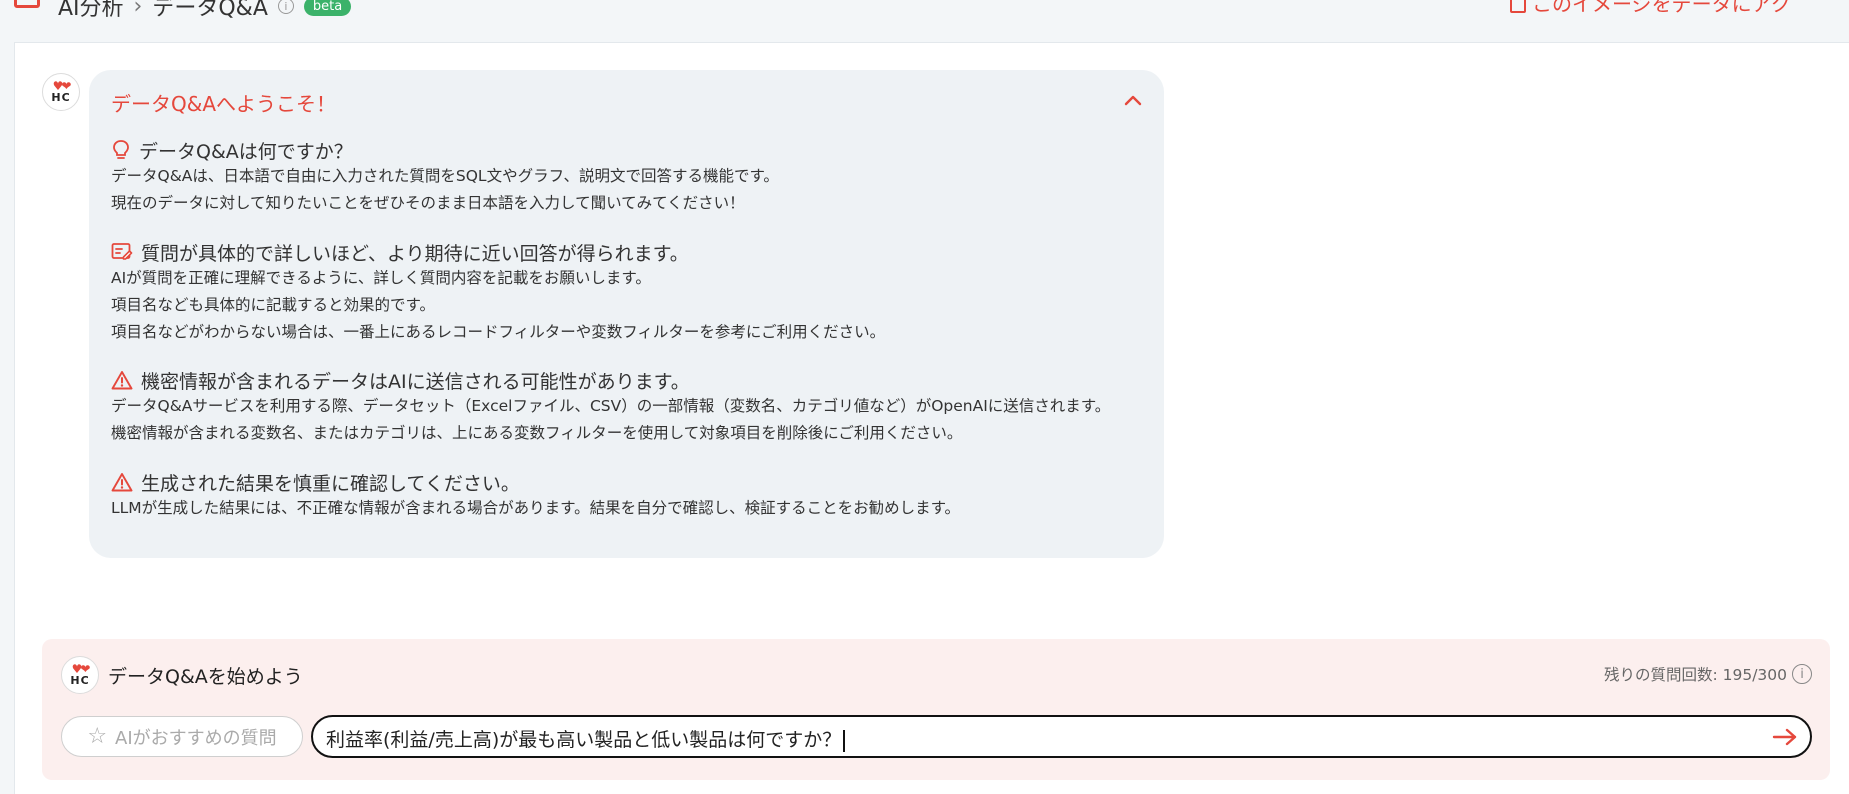 The width and height of the screenshot is (1849, 794). I want to click on suggested-questions-label: AIがおすすめの質問, so click(196, 738).